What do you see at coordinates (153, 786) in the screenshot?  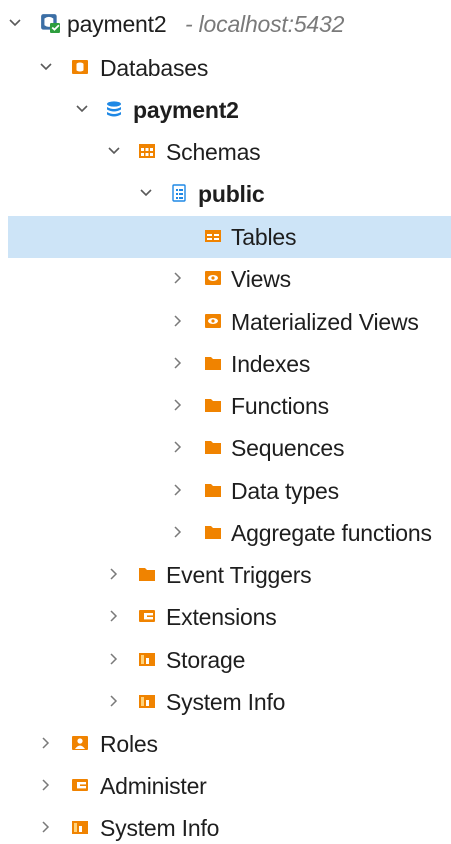 I see `administer-label: Administer` at bounding box center [153, 786].